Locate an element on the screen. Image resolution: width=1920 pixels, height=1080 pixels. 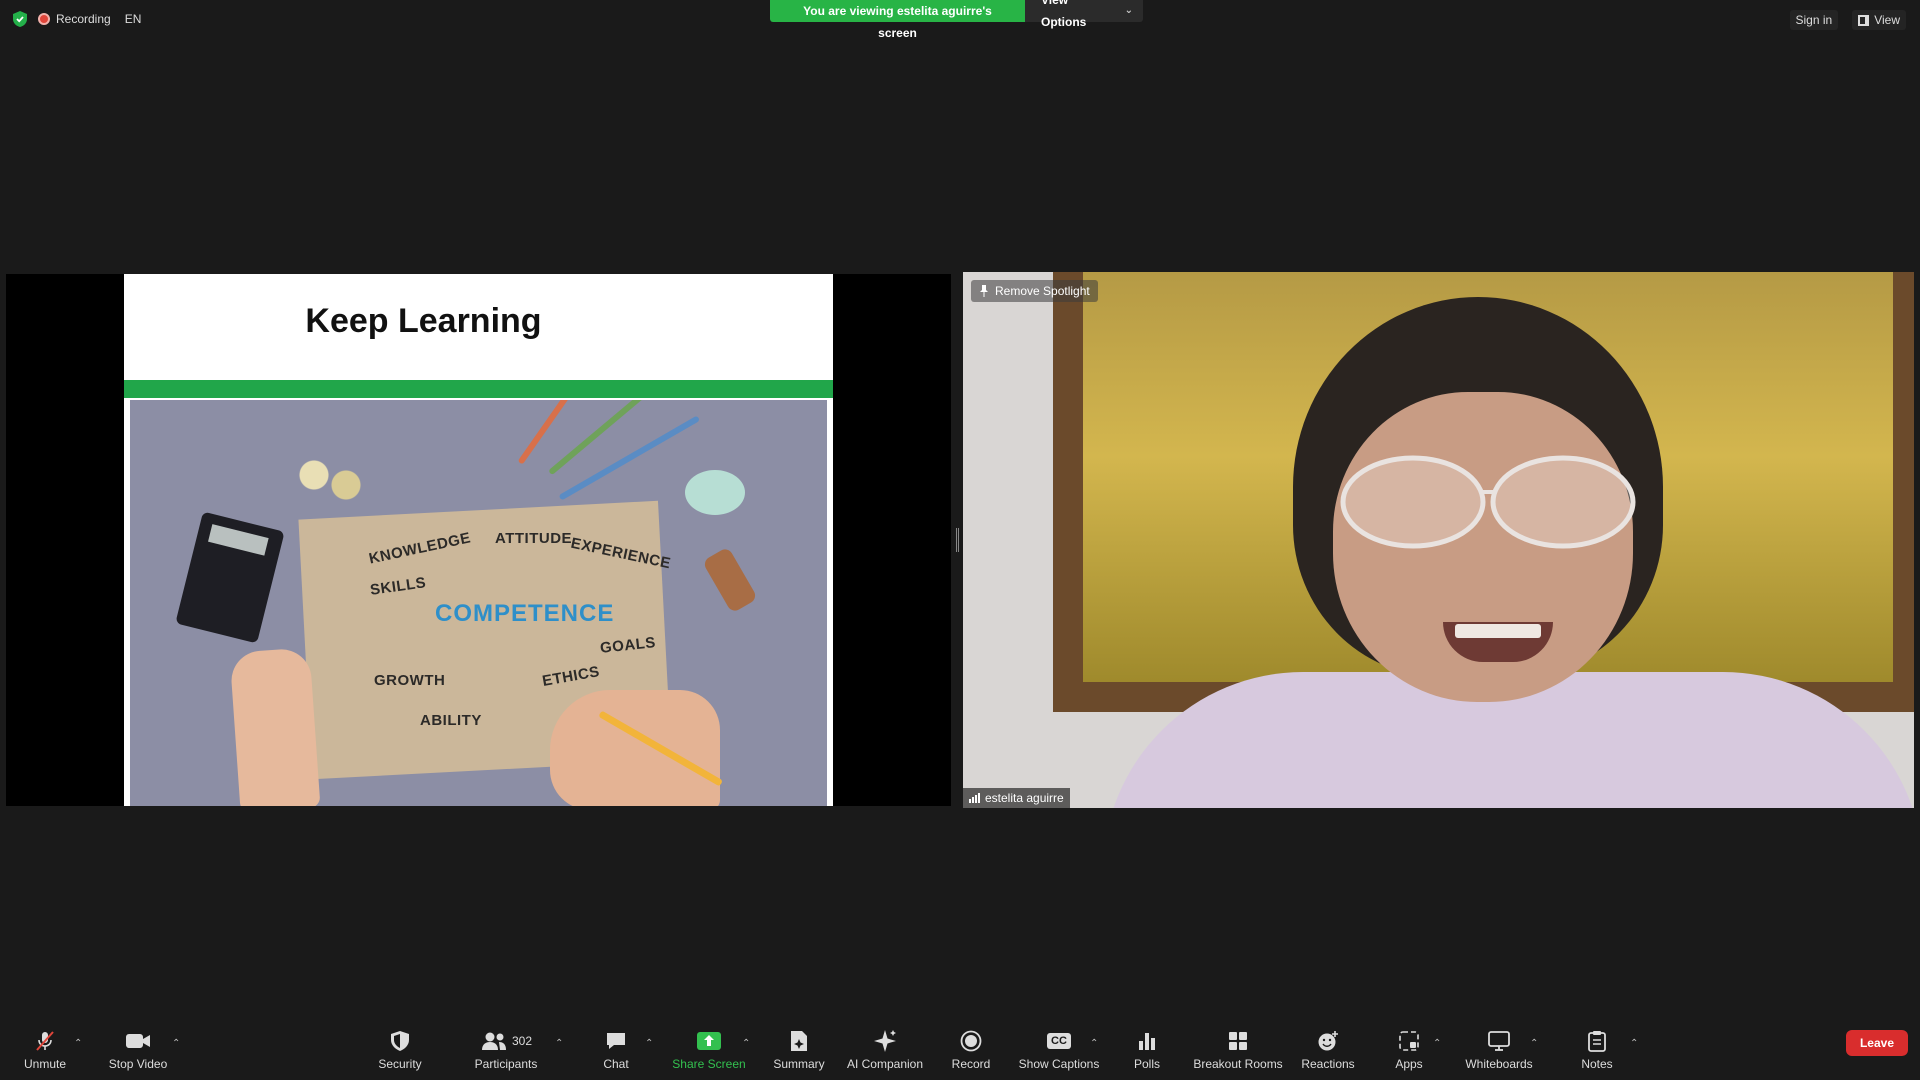
notes-button: Notes is located at coordinates (1597, 1049).